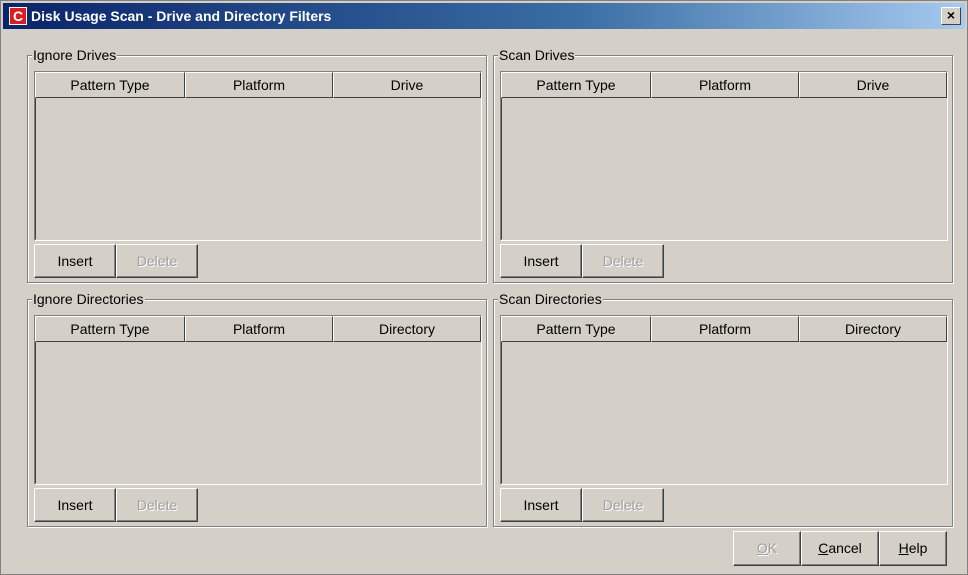 Image resolution: width=968 pixels, height=575 pixels. What do you see at coordinates (550, 299) in the screenshot?
I see `group-legend: Scan Directories` at bounding box center [550, 299].